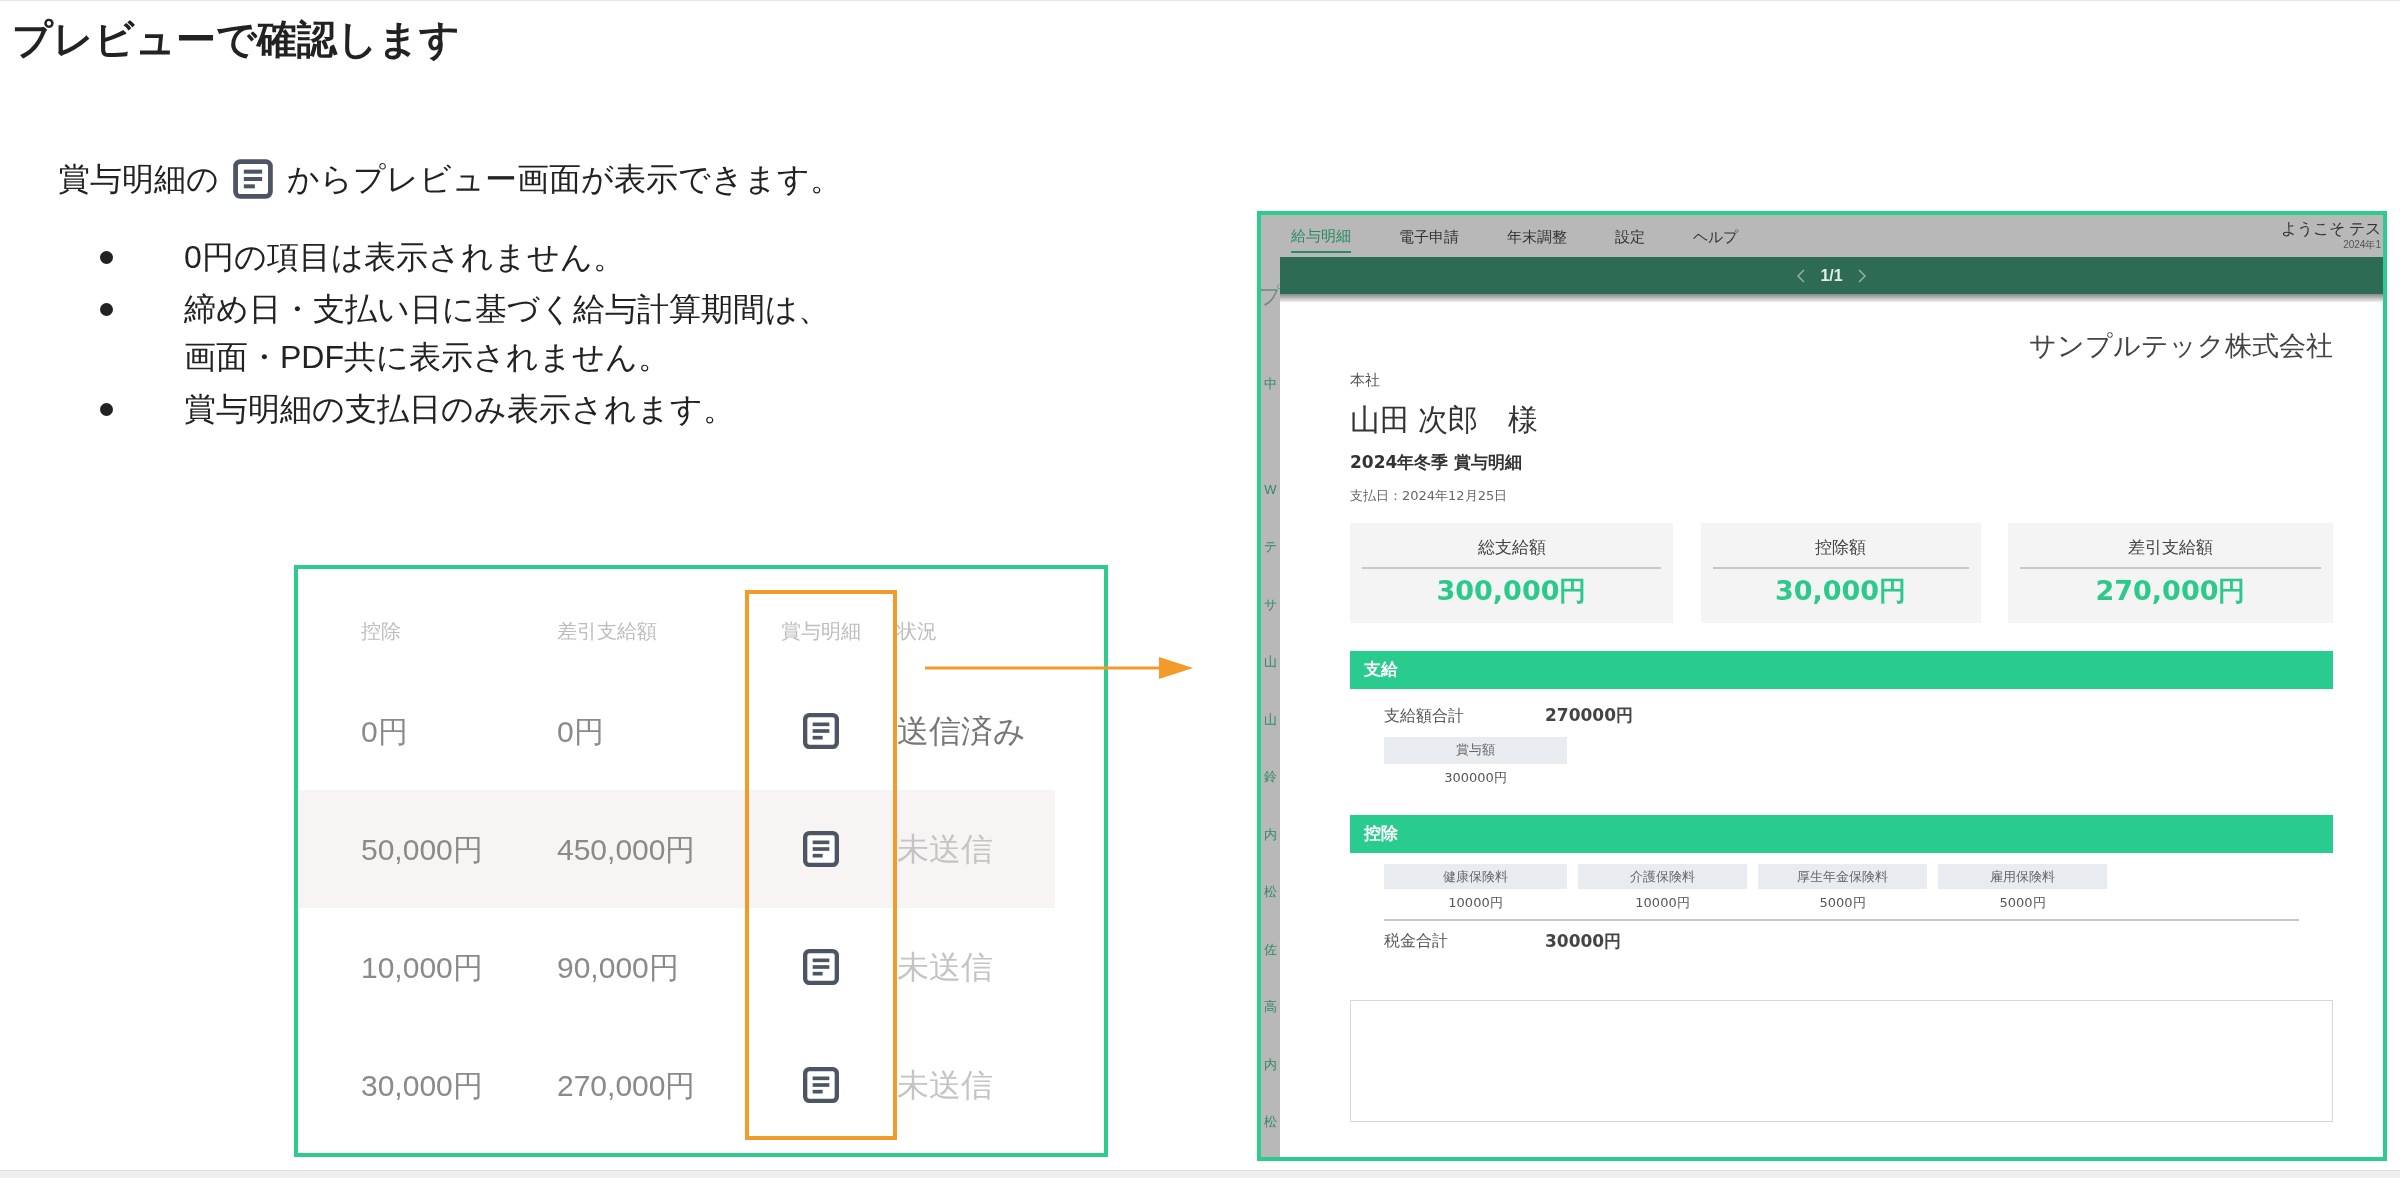 The width and height of the screenshot is (2400, 1178). I want to click on item-label: 介護保険料, so click(1662, 876).